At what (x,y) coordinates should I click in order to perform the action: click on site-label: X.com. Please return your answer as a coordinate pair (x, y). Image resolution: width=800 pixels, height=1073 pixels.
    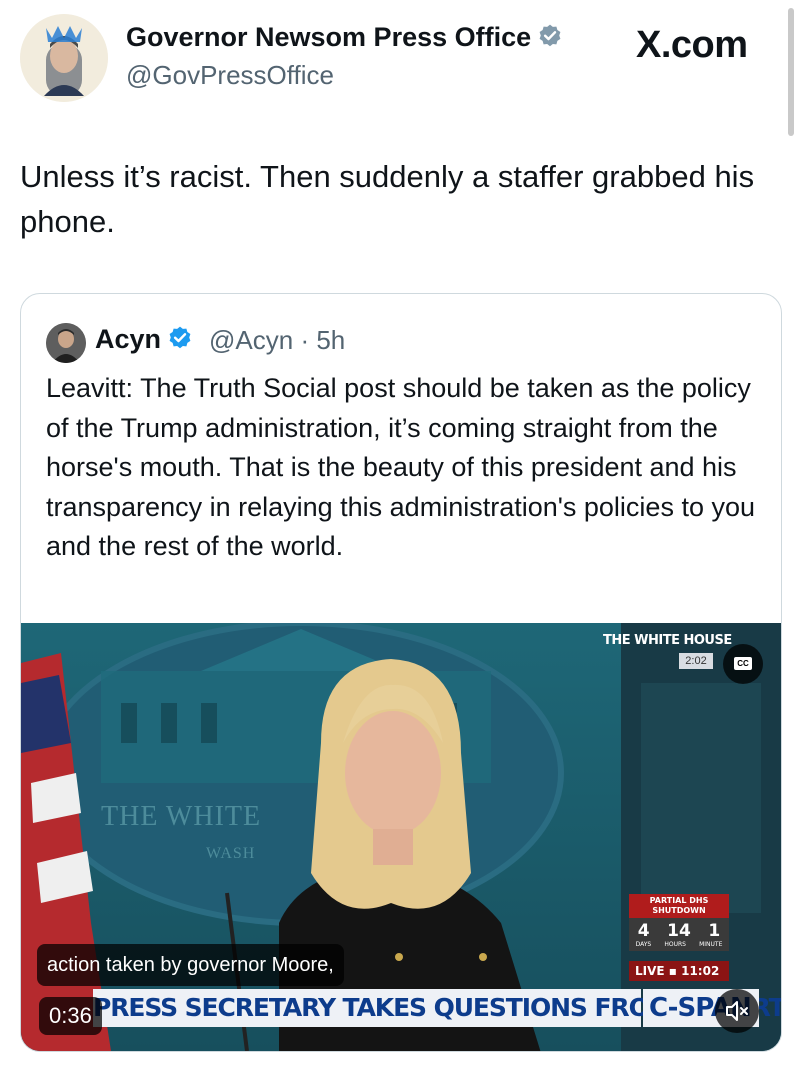
    Looking at the image, I should click on (692, 45).